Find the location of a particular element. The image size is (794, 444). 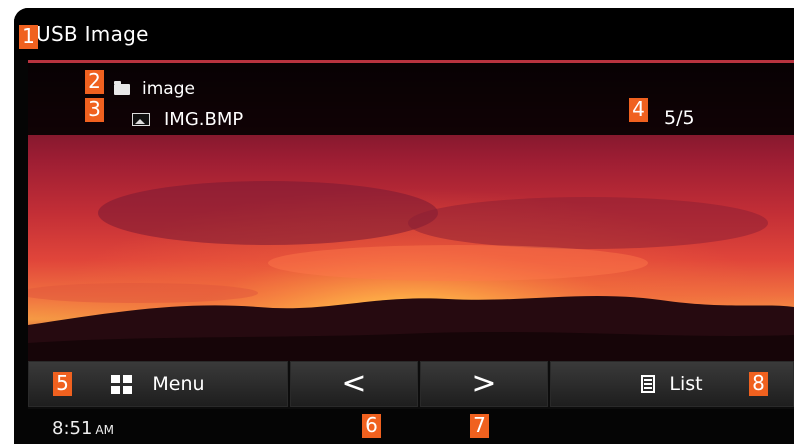

chevron-right-icon: > is located at coordinates (484, 383).